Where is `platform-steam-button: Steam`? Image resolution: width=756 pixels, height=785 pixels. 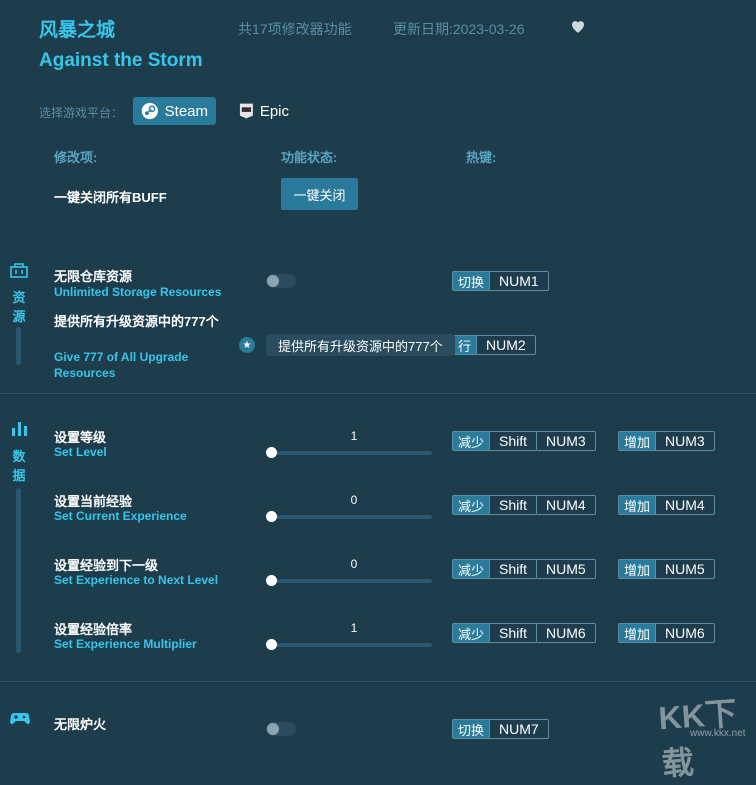
platform-steam-button: Steam is located at coordinates (174, 111).